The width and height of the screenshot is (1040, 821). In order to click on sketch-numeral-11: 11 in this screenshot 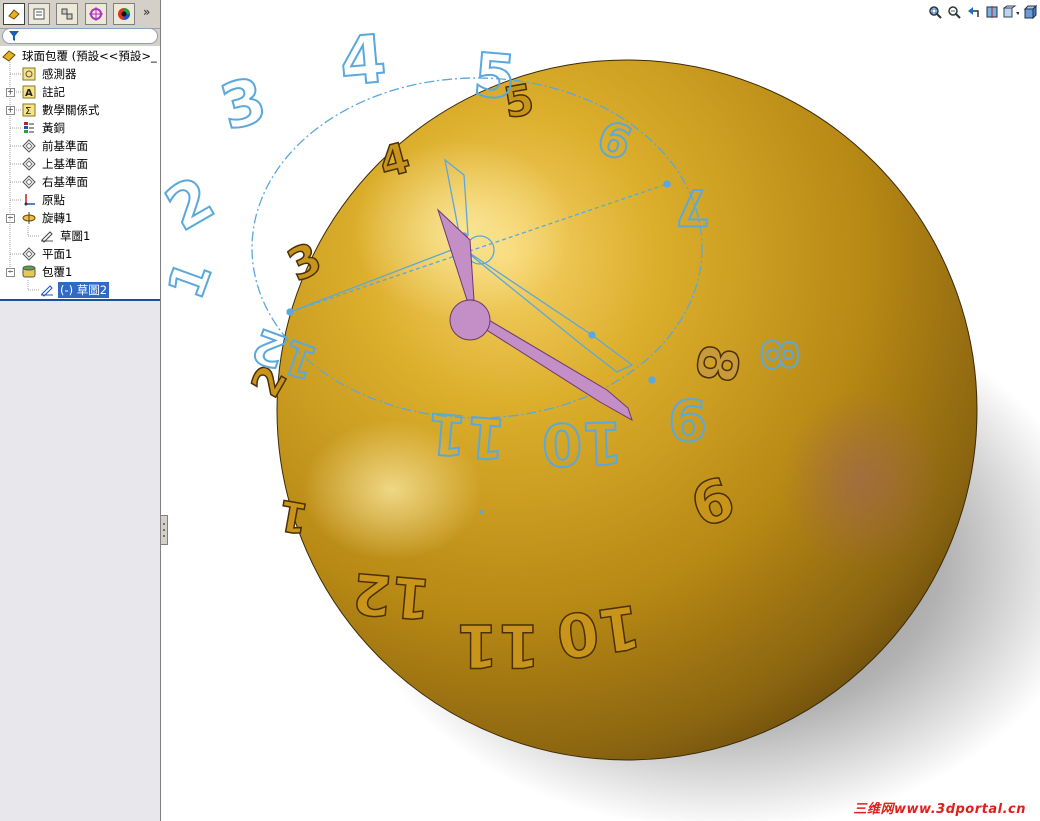, I will do `click(466, 435)`.